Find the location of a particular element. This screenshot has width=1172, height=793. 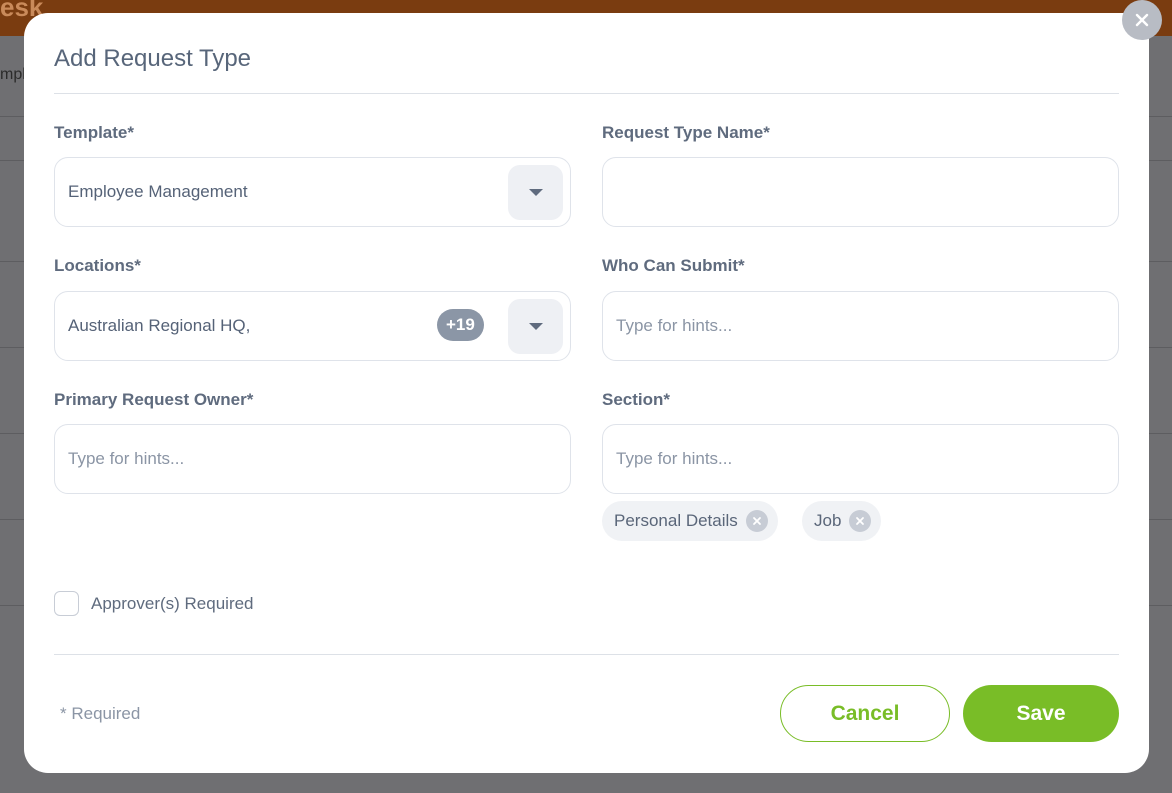

section-chip: Job is located at coordinates (842, 521).